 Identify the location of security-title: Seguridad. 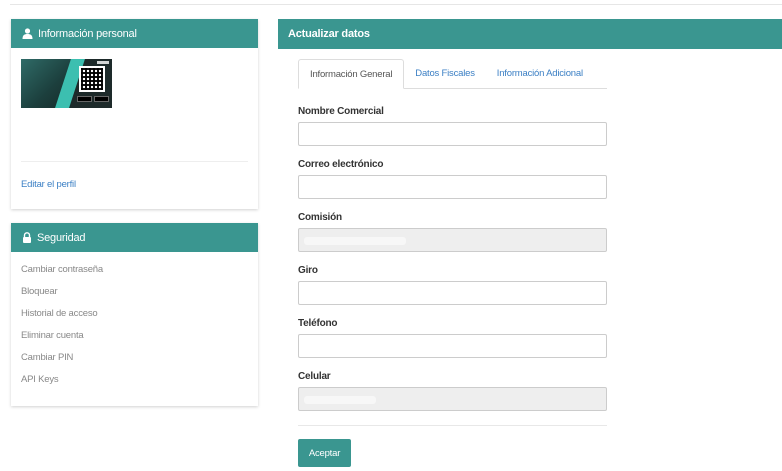
(61, 237).